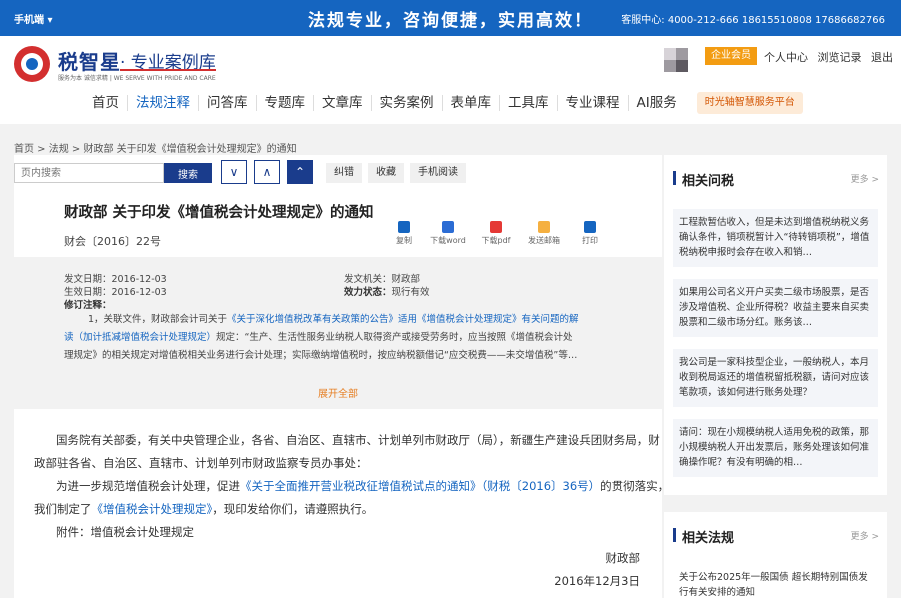 The height and width of the screenshot is (598, 901). What do you see at coordinates (267, 172) in the screenshot?
I see `prev-match-button: ∧` at bounding box center [267, 172].